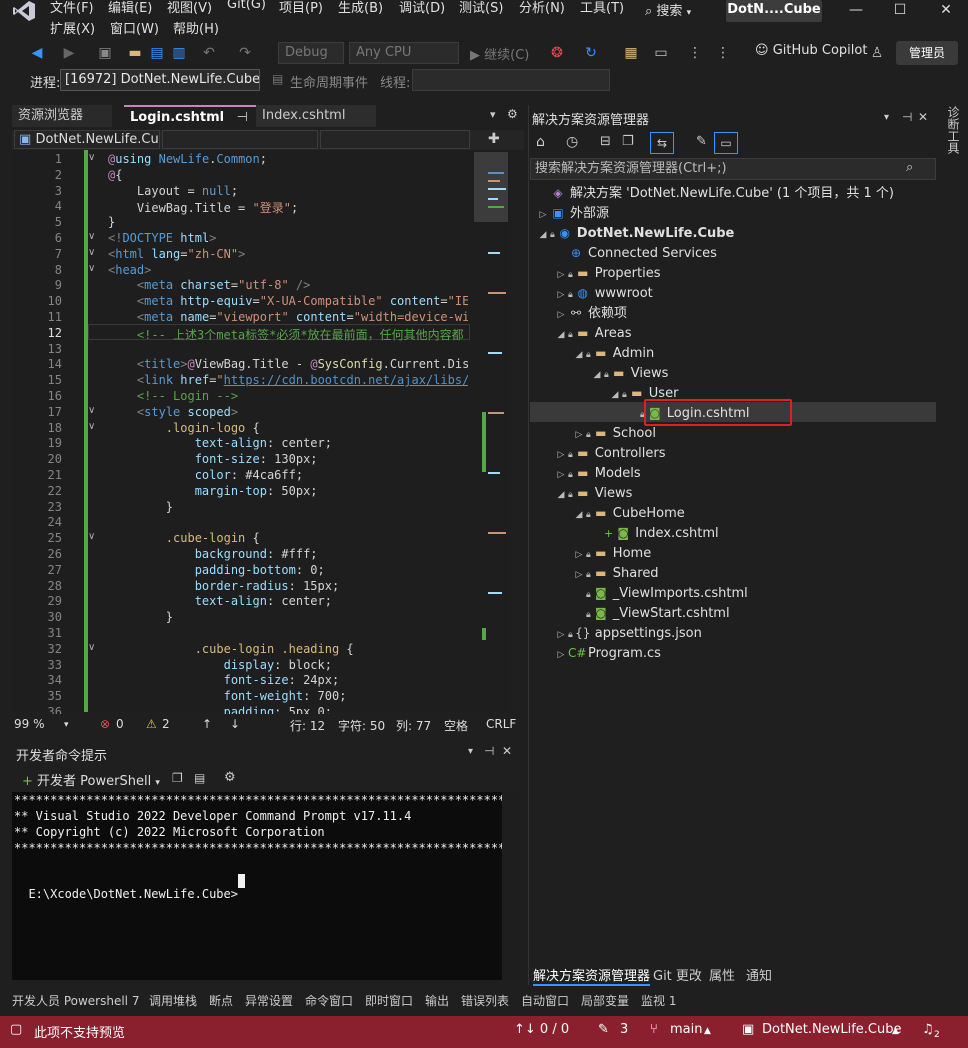 The height and width of the screenshot is (1048, 968). Describe the element at coordinates (176, 254) in the screenshot. I see `code-line: <html lang="zh-CN">` at that location.